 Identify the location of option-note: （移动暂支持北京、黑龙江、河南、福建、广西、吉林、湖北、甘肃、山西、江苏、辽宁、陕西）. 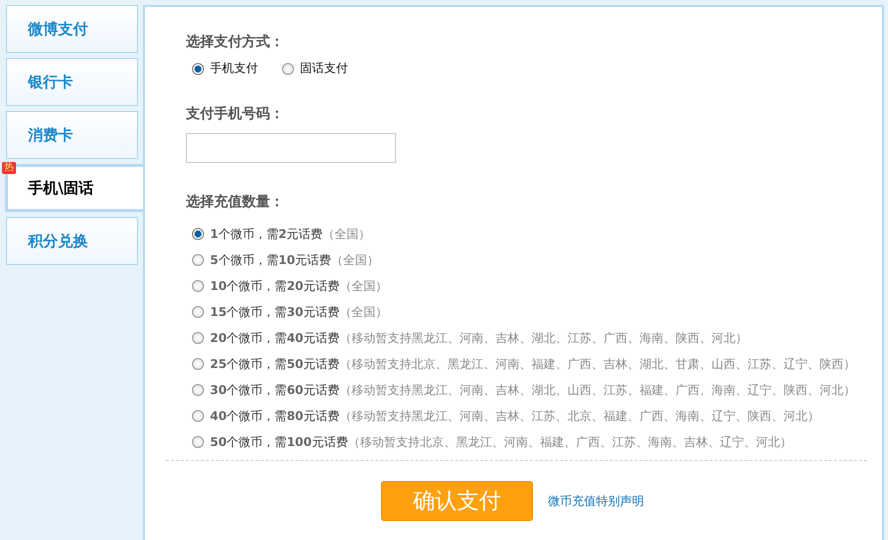
(597, 364).